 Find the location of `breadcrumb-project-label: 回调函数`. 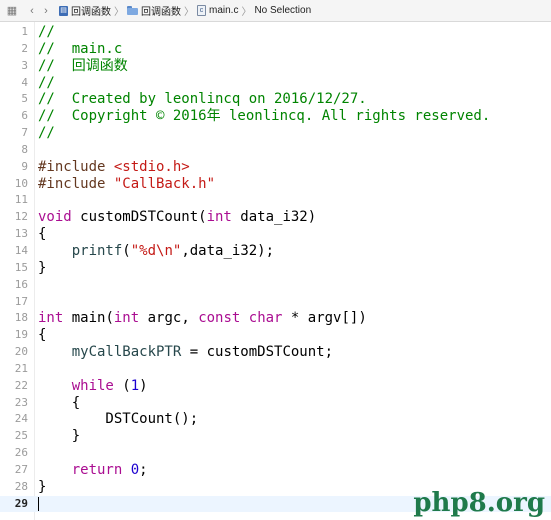

breadcrumb-project-label: 回调函数 is located at coordinates (91, 12).